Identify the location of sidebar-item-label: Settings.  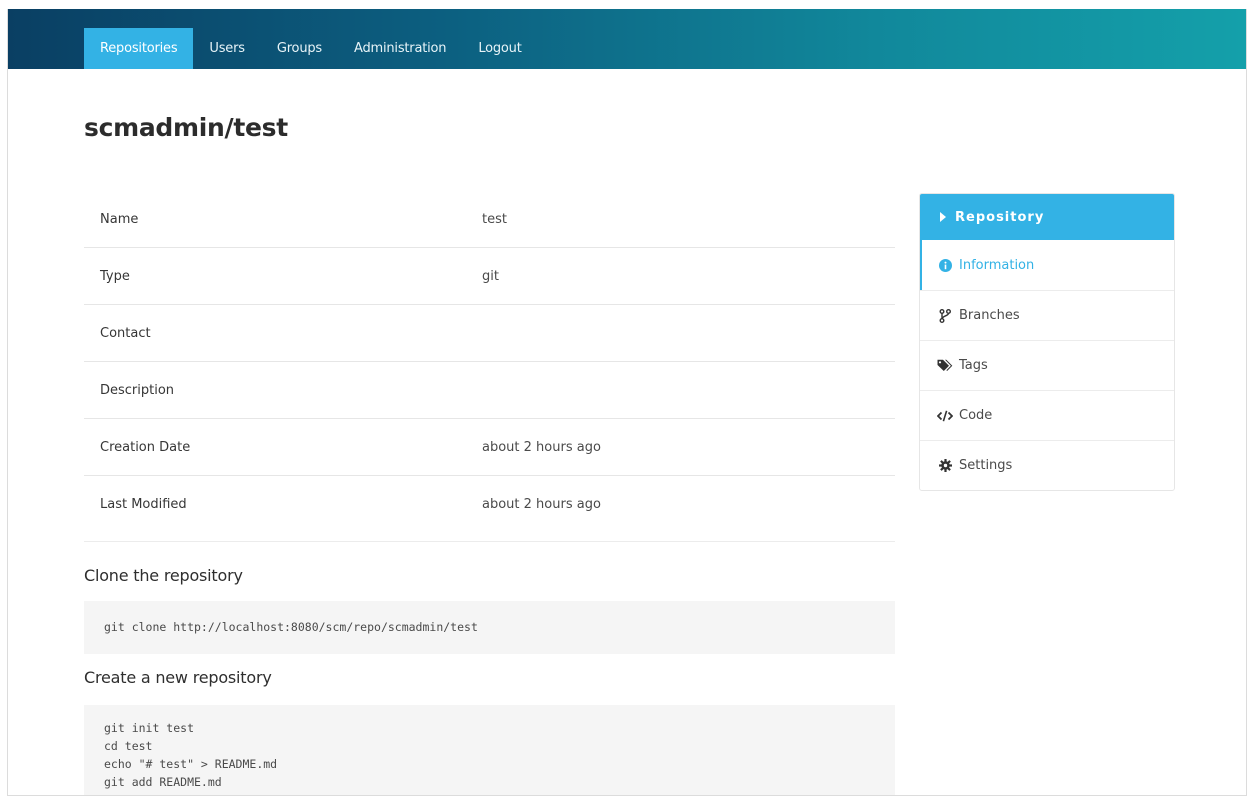
(986, 465).